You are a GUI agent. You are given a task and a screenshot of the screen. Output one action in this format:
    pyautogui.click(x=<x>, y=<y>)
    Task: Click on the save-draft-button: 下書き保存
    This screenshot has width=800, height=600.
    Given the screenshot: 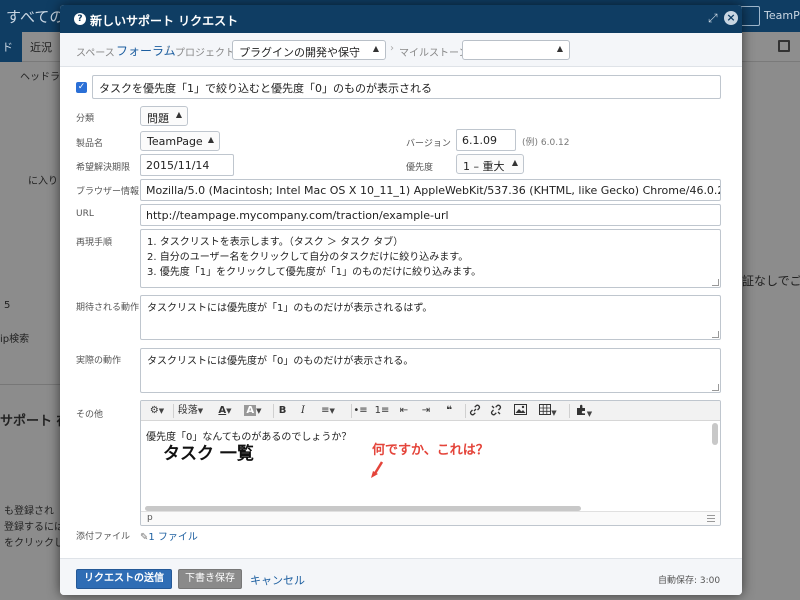 What is the action you would take?
    pyautogui.click(x=210, y=579)
    